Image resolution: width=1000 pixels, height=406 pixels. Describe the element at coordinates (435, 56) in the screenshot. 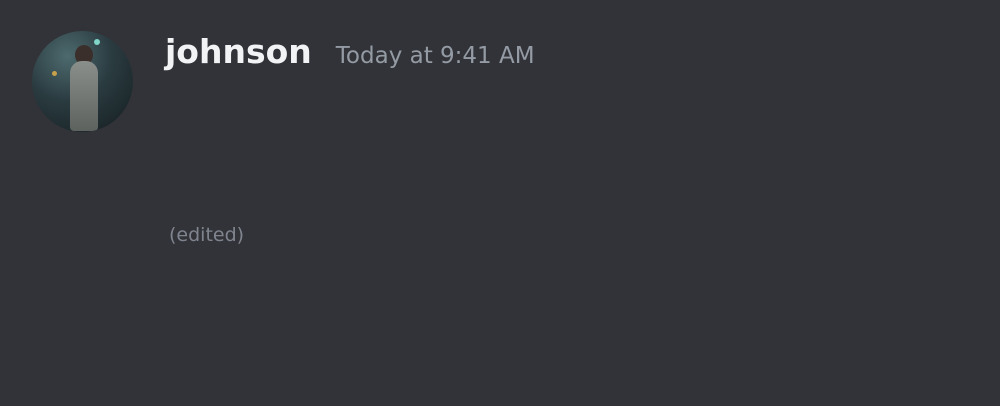

I see `timestamp: Today at 9:41 AM` at that location.